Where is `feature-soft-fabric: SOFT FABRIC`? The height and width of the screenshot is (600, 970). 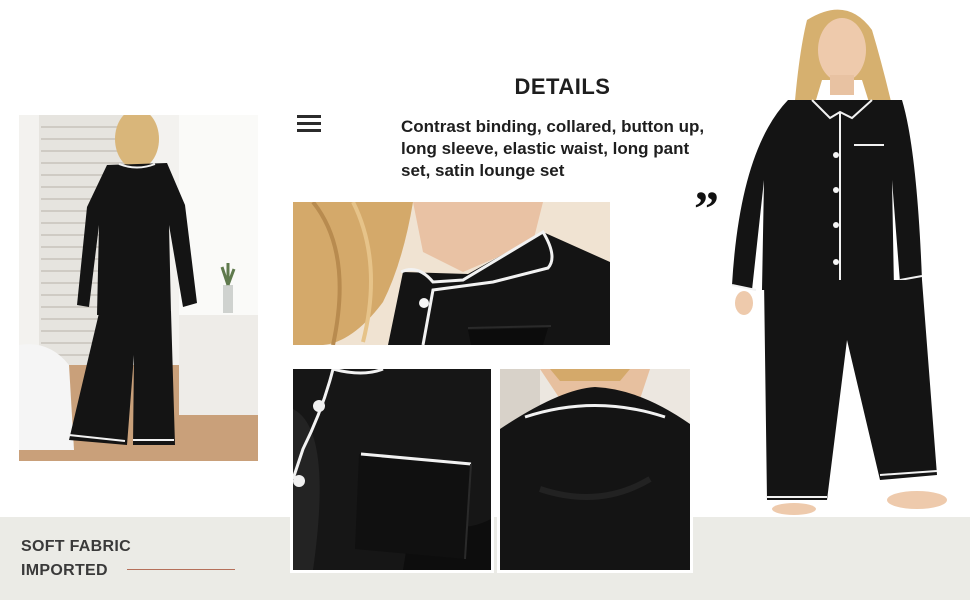
feature-soft-fabric: SOFT FABRIC is located at coordinates (76, 546).